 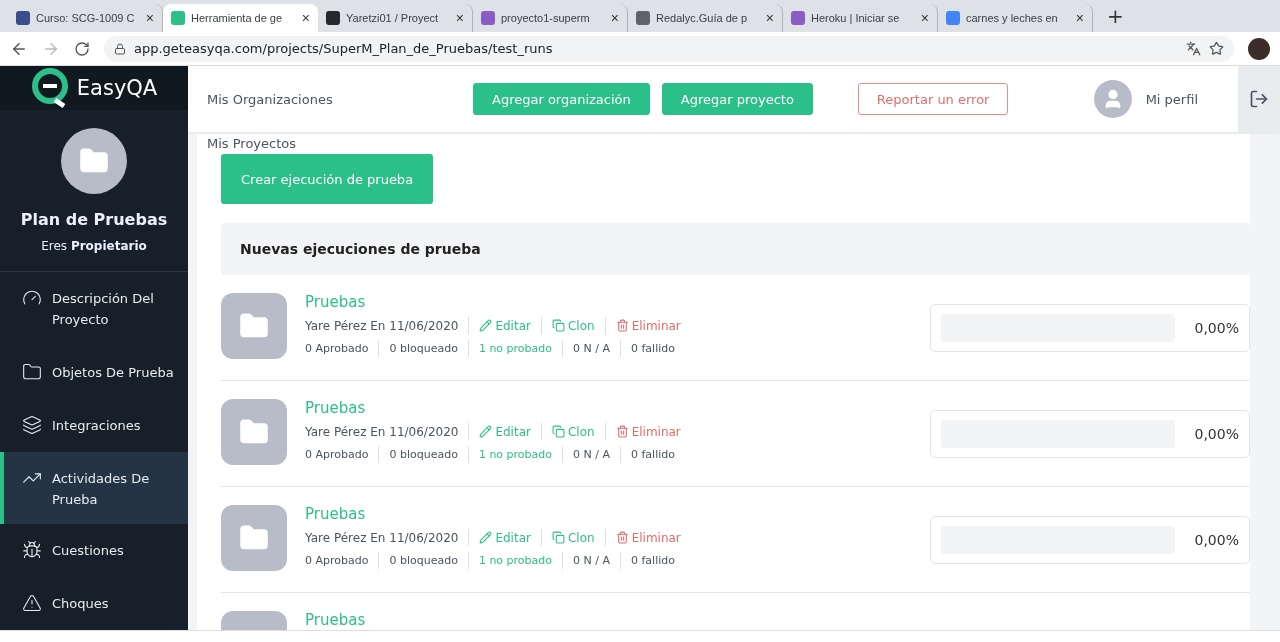 I want to click on section-title: Nuevas ejecuciones de prueba, so click(x=735, y=249).